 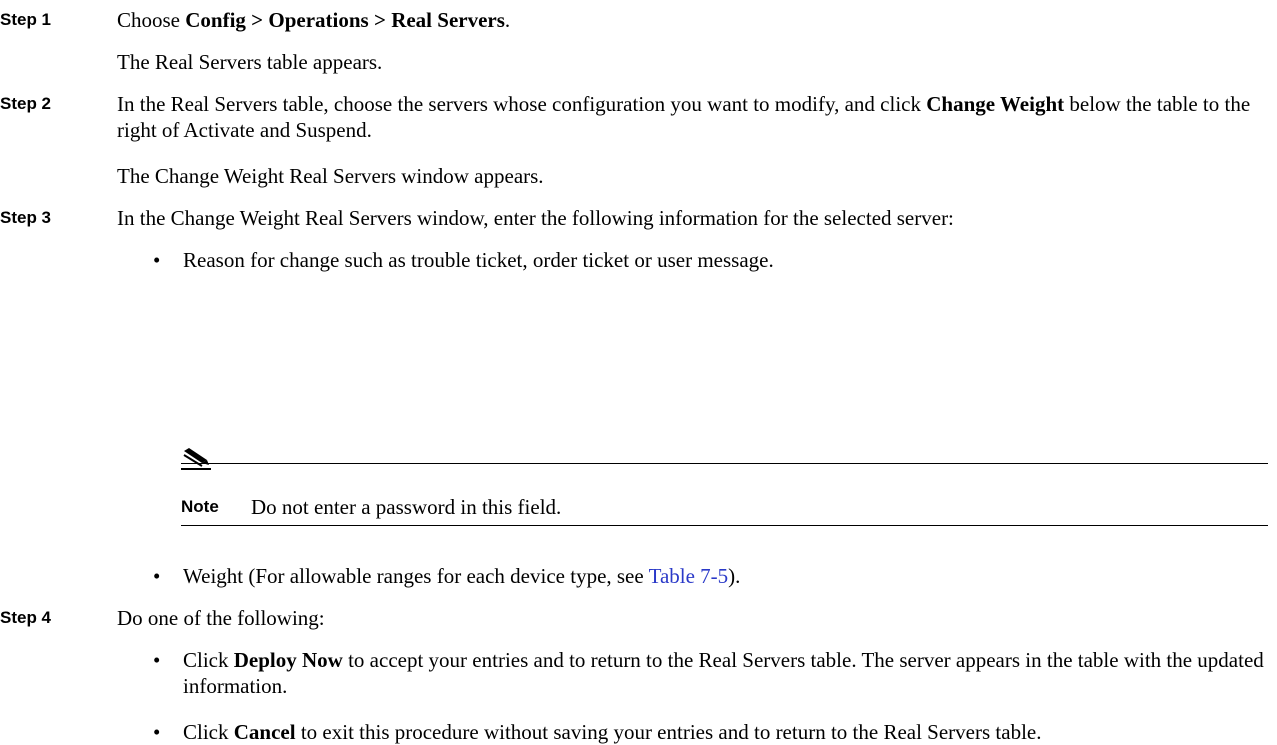 I want to click on note-text: Do not enter a password in this field., so click(x=406, y=507).